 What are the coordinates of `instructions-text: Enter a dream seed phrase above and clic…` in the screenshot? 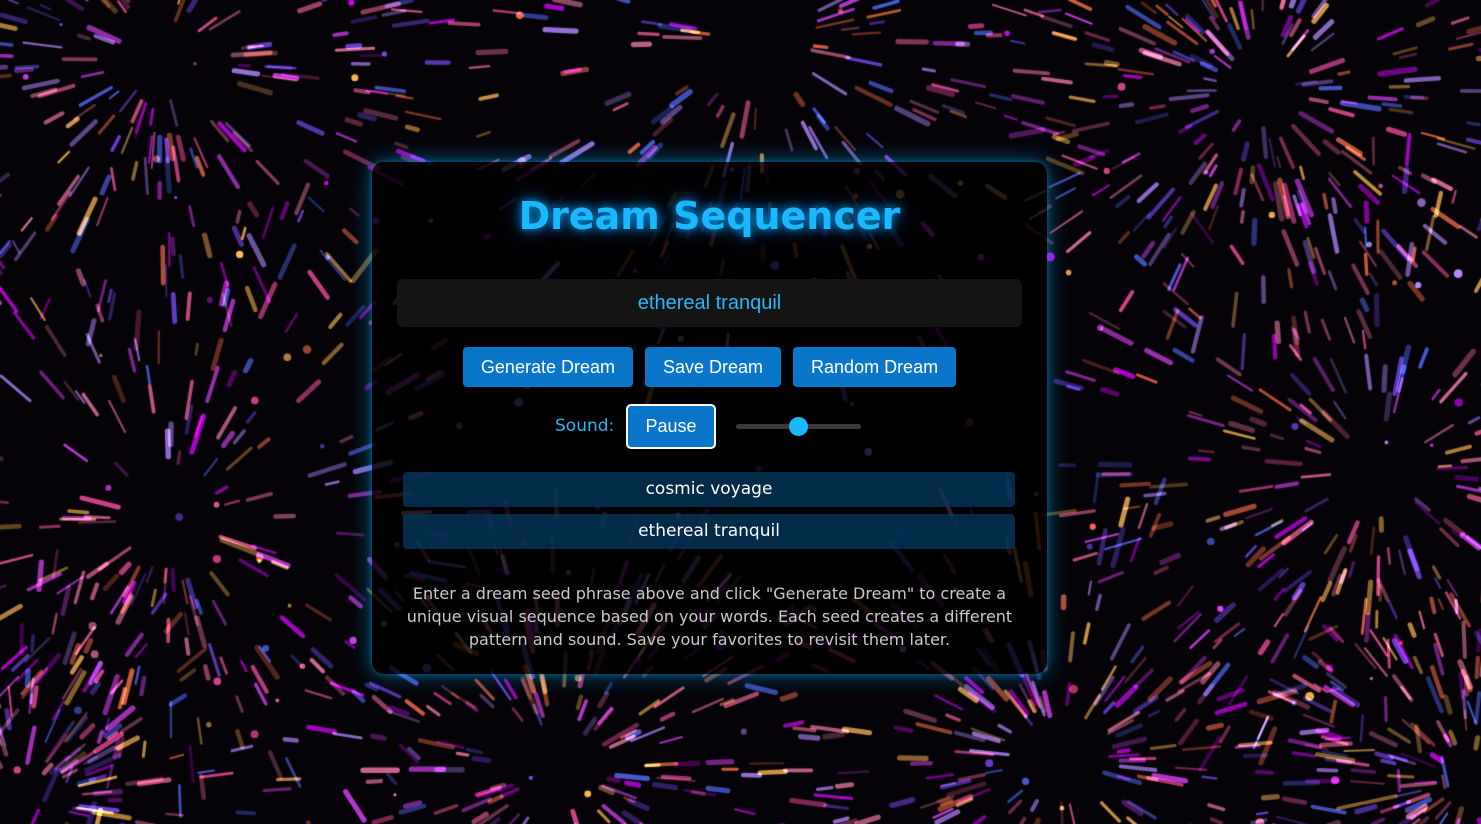 It's located at (709, 616).